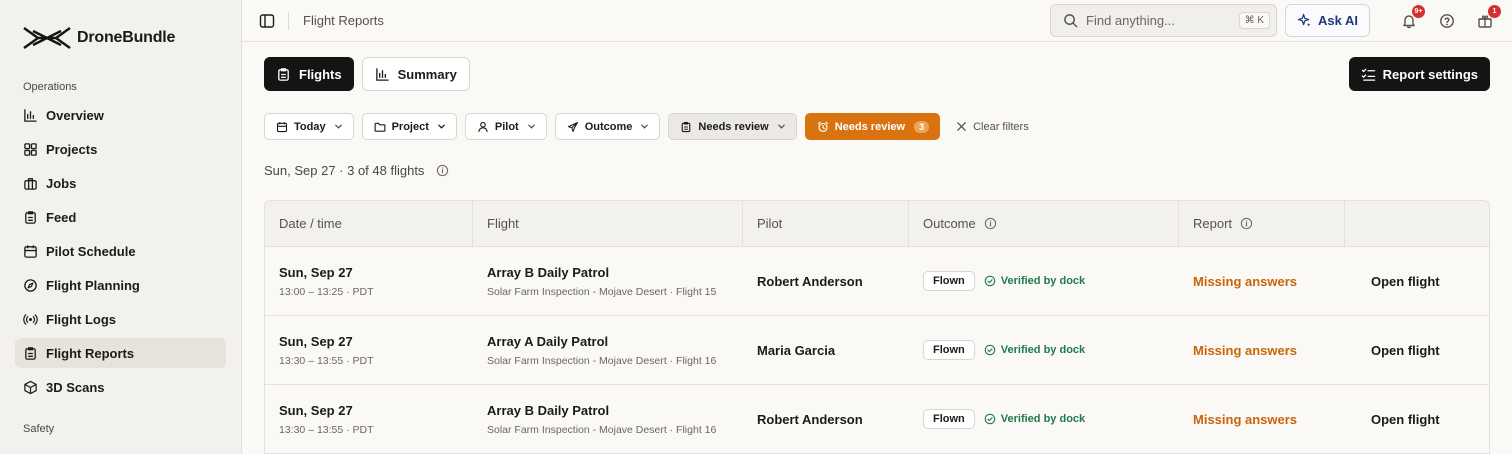  I want to click on breadcrumb: Flight Reports, so click(343, 20).